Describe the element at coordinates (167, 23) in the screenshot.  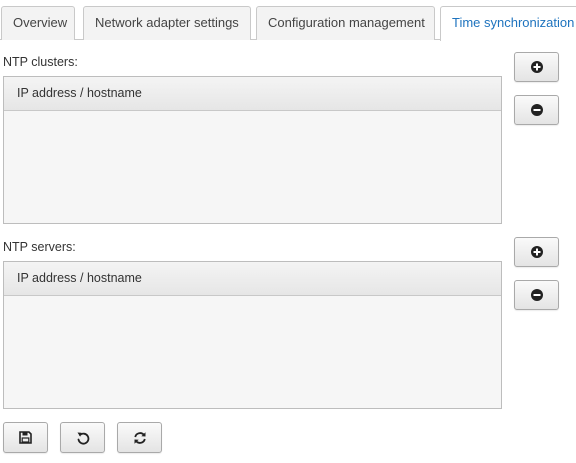
I see `tab-network-adapter-settings: Network adapter settings` at that location.